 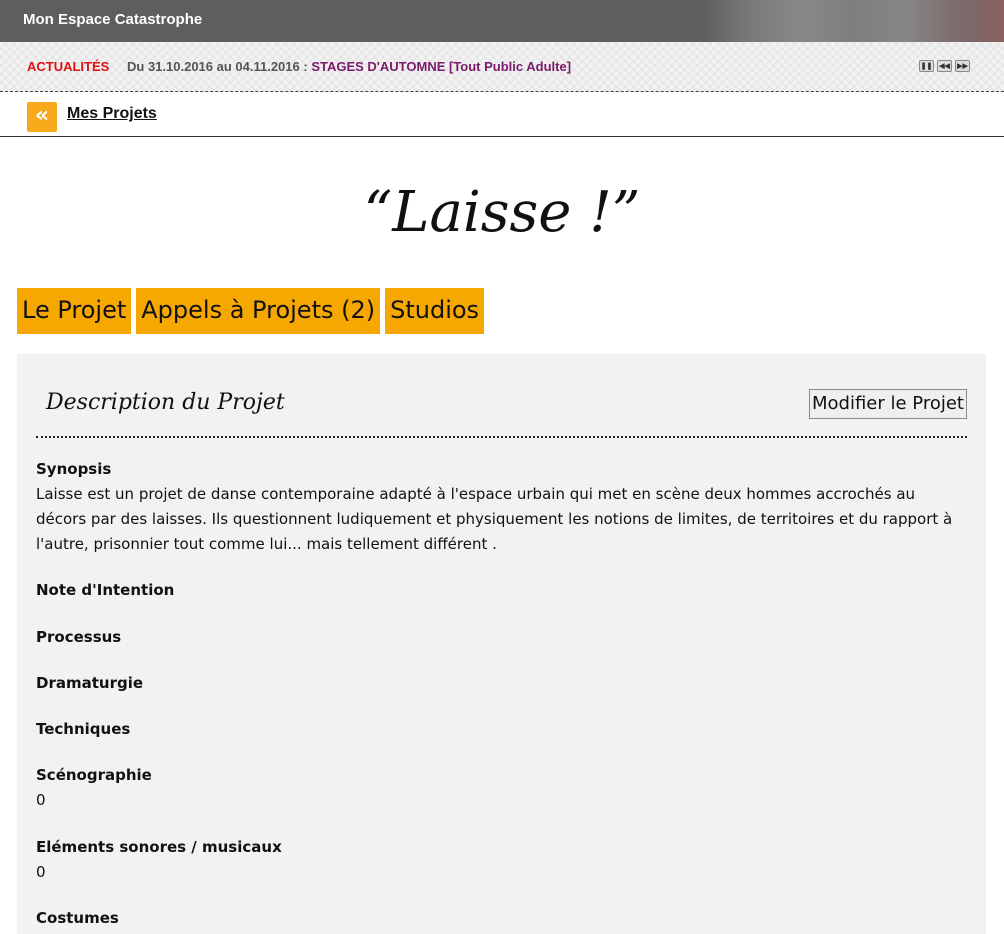 I want to click on section-costumes: Costumes, so click(x=501, y=918).